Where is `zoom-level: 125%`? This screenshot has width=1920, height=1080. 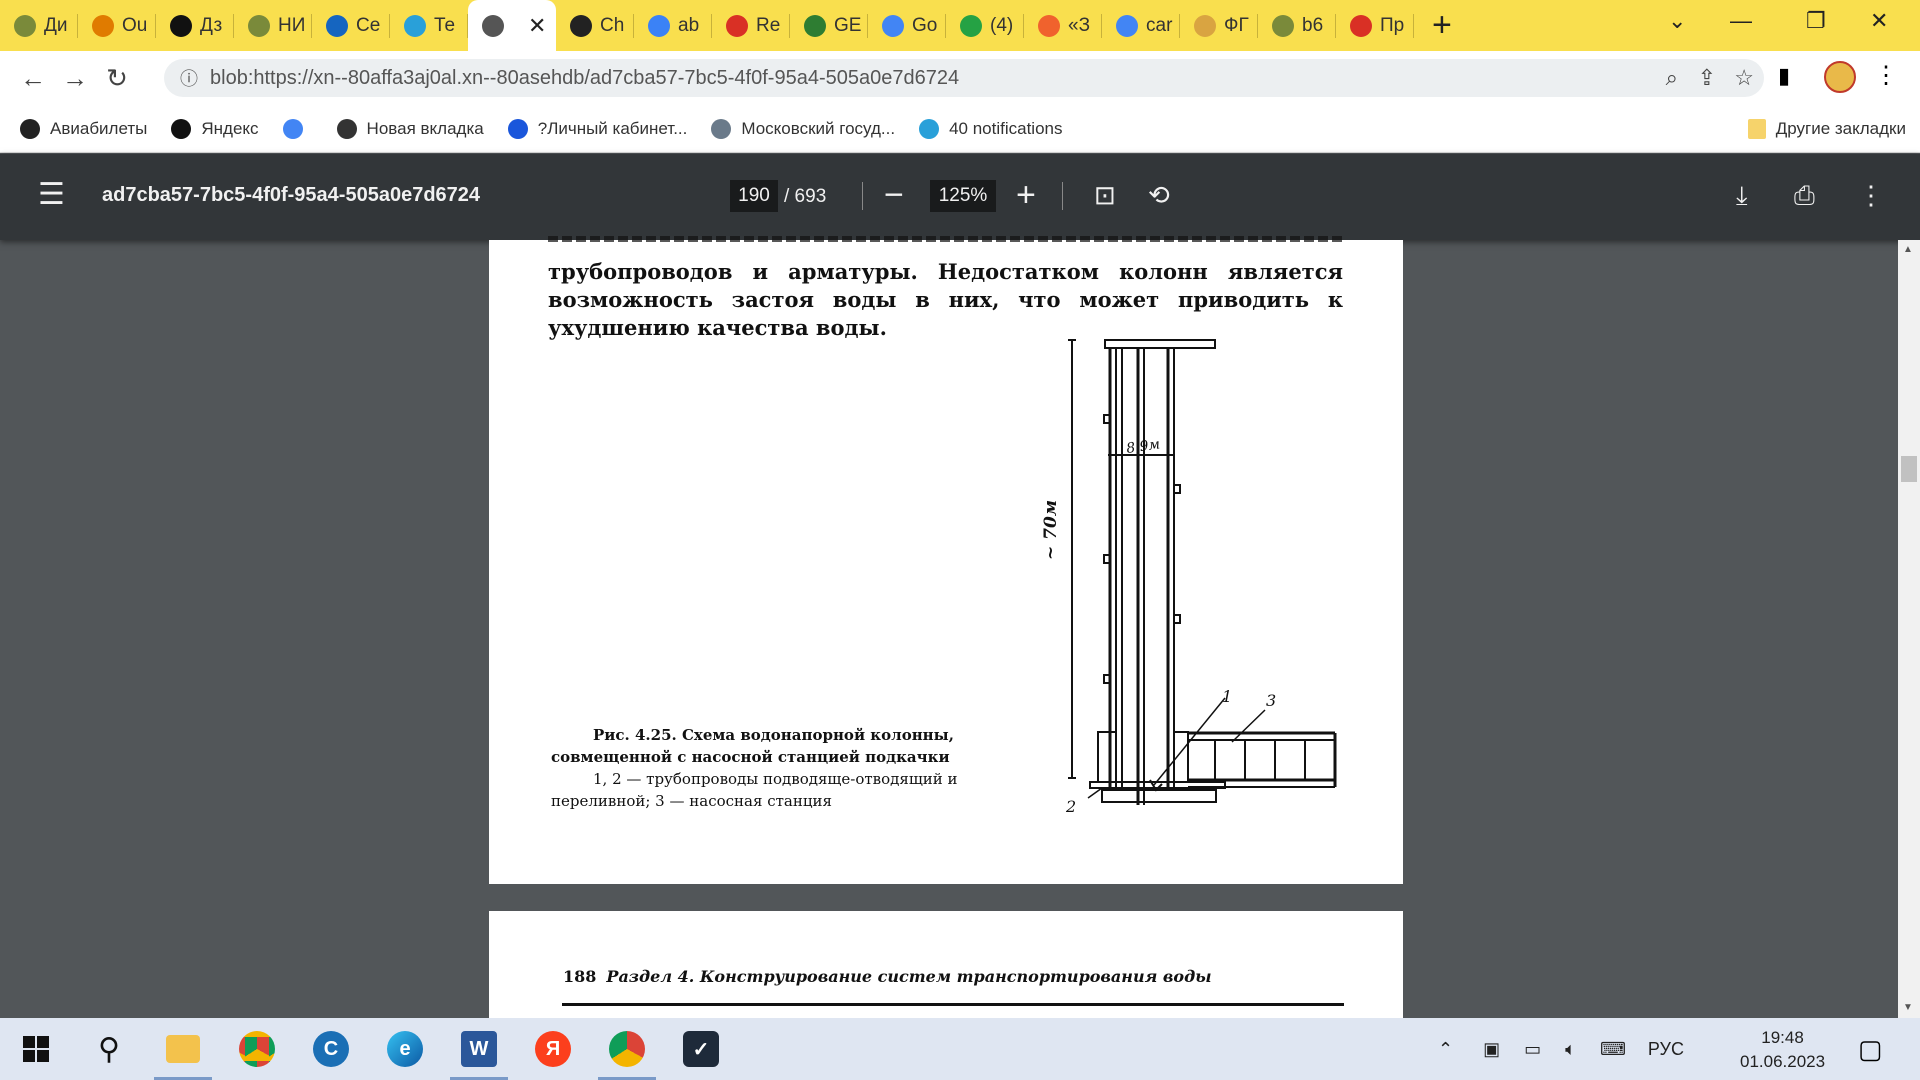 zoom-level: 125% is located at coordinates (963, 196).